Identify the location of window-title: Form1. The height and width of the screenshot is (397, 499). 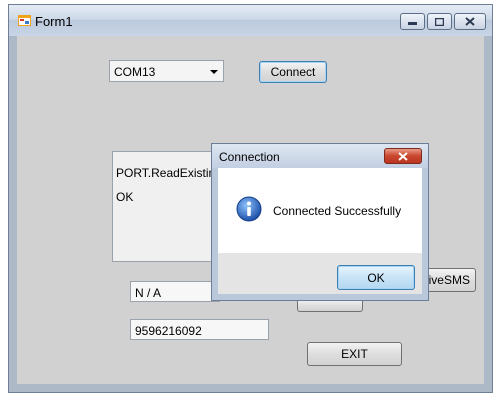
(54, 21).